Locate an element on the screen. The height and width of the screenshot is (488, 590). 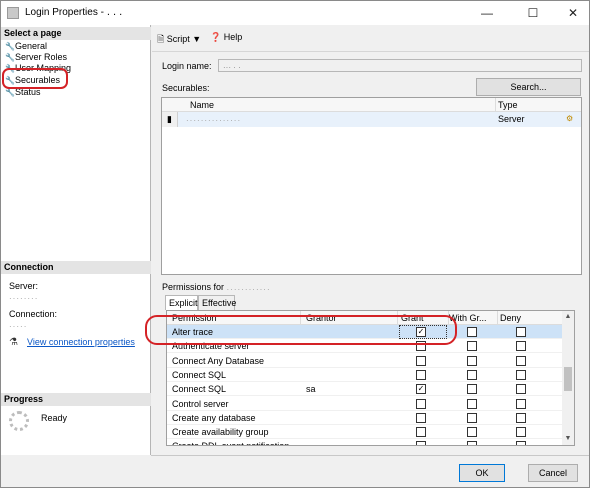
securables-grid-header: Name Type is located at coordinates (371, 105).